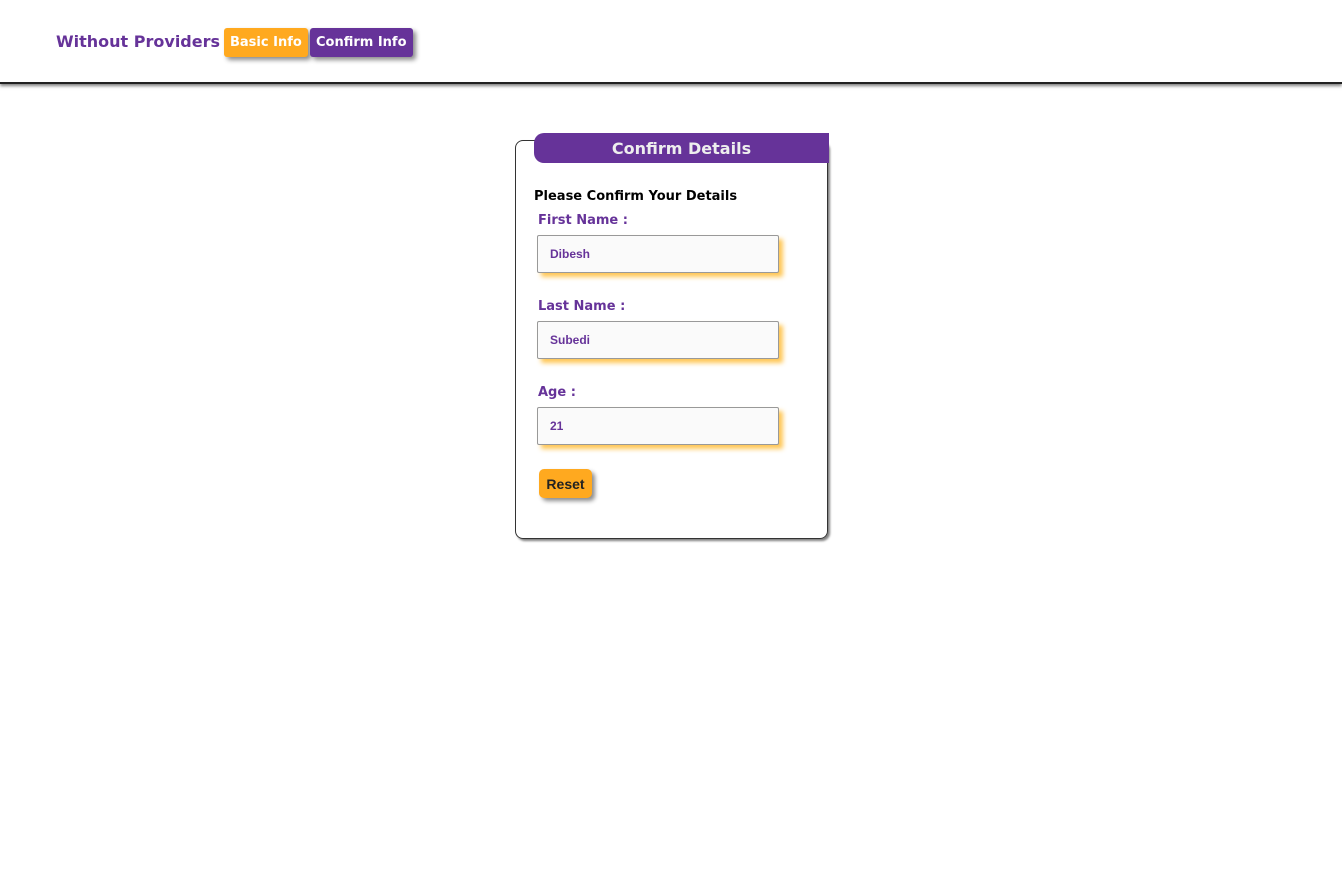 The image size is (1342, 889). Describe the element at coordinates (582, 306) in the screenshot. I see `last-name-label: Last Name :` at that location.